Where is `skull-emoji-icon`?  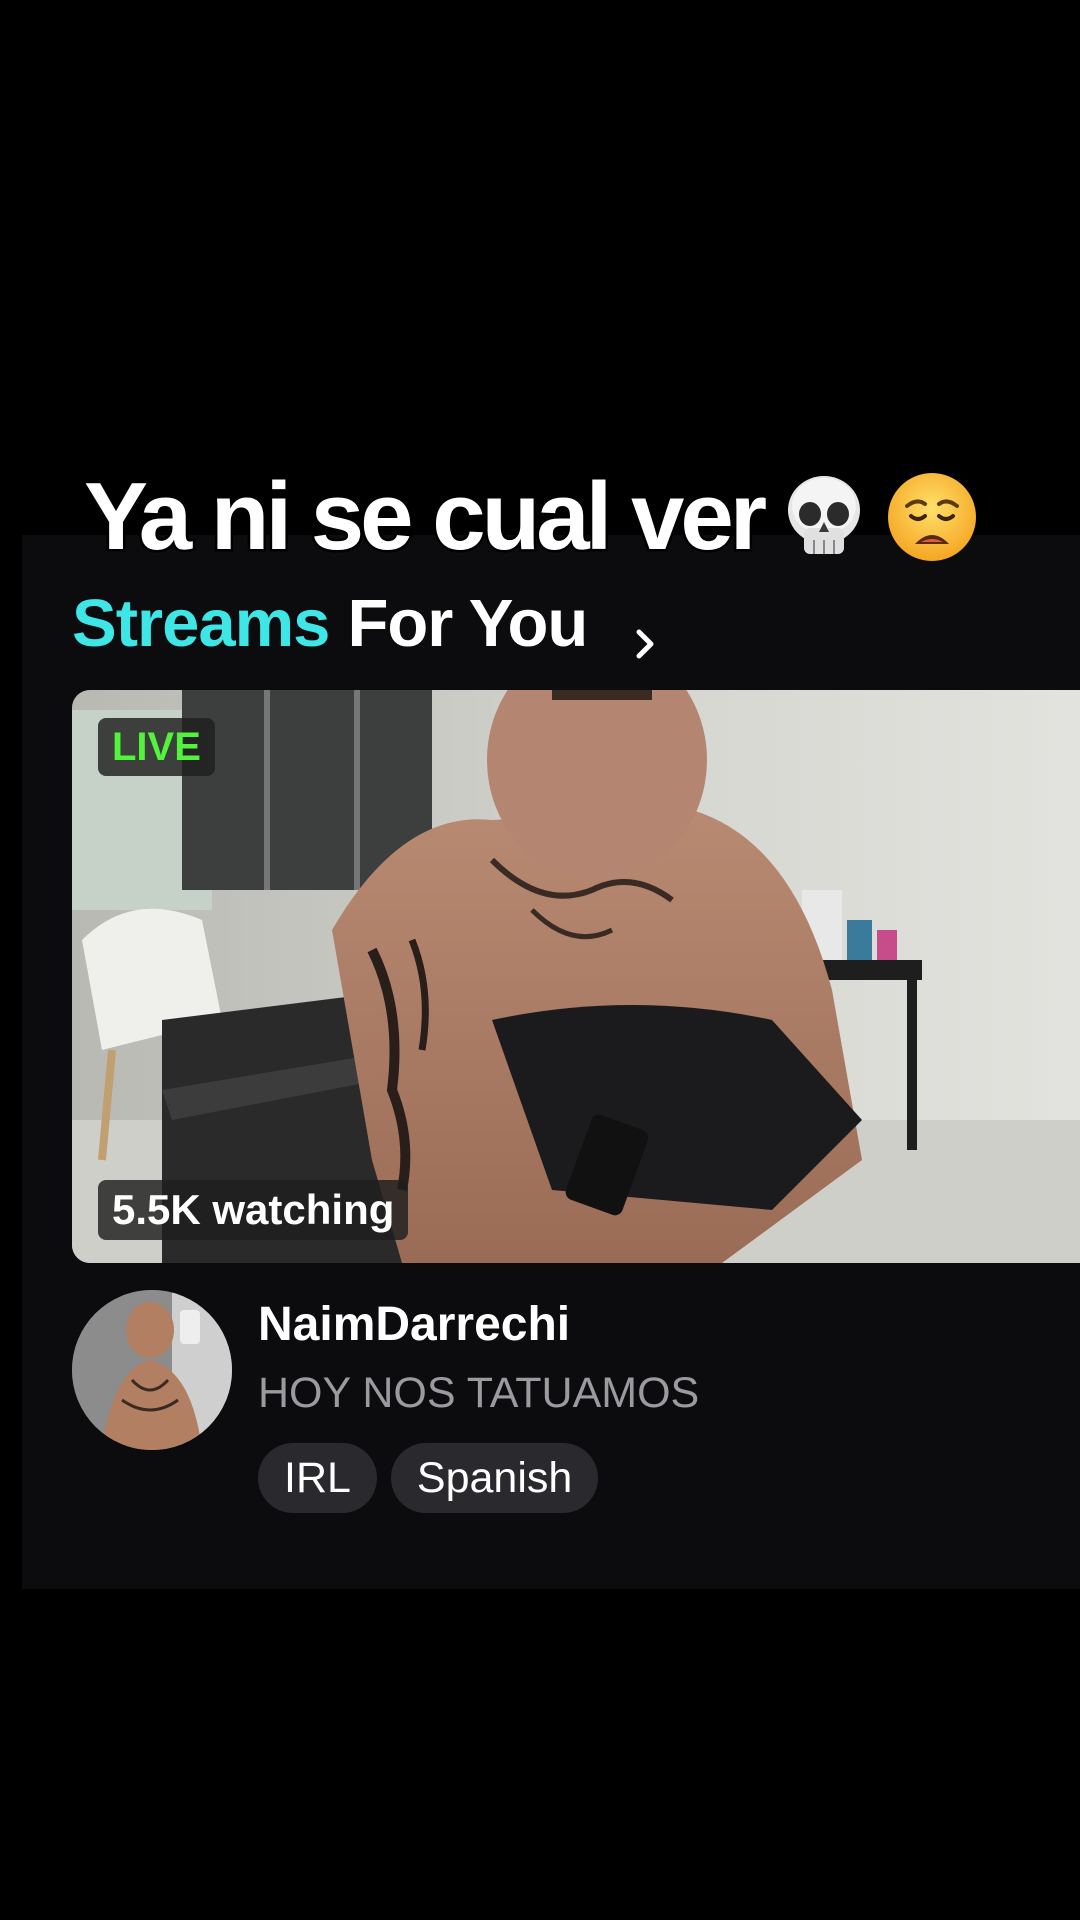 skull-emoji-icon is located at coordinates (824, 517).